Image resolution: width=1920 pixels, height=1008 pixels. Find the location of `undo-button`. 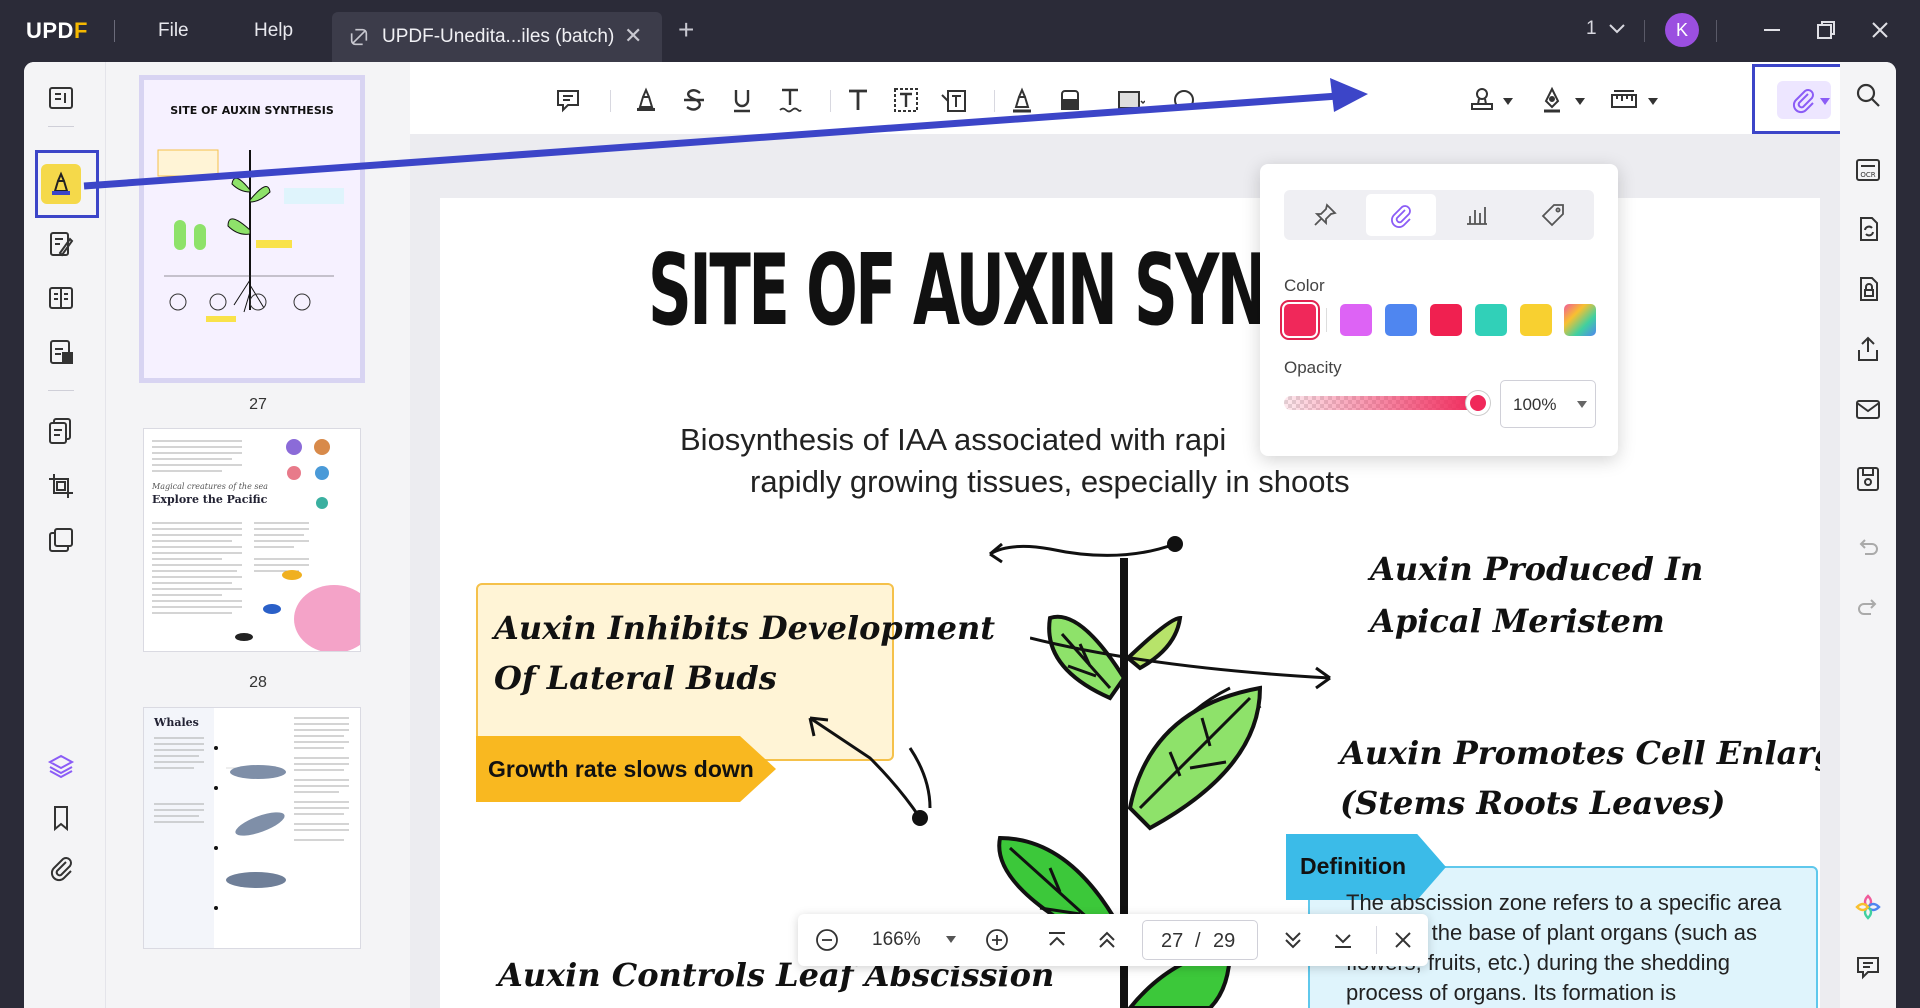

undo-button is located at coordinates (1868, 547).